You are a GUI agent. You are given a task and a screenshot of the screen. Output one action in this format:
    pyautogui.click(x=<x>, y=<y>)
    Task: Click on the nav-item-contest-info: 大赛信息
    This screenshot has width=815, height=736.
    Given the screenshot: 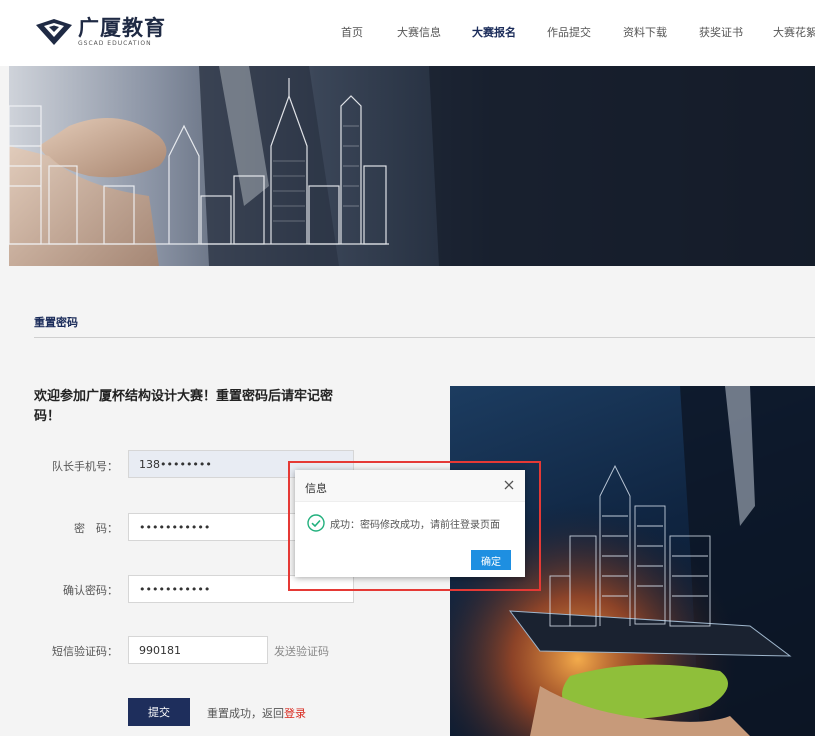 What is the action you would take?
    pyautogui.click(x=419, y=32)
    